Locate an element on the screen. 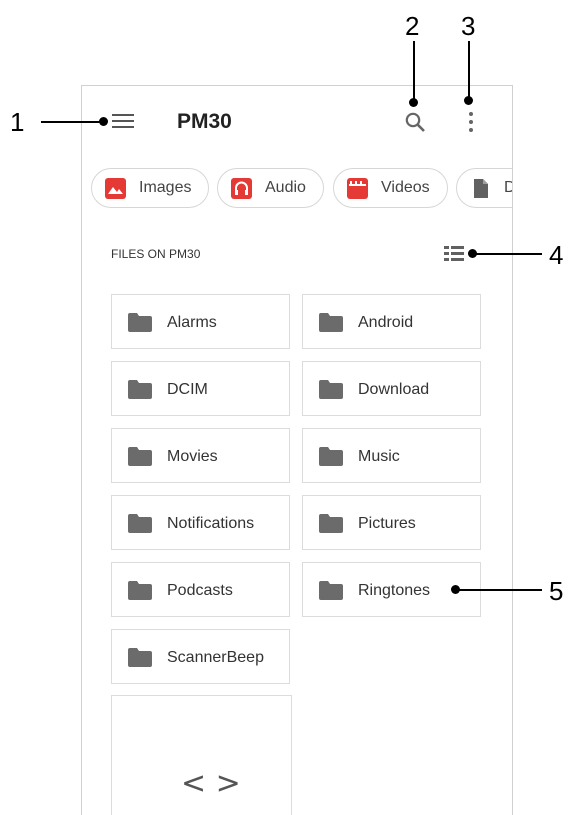 This screenshot has height=815, width=568. folder-name: ScannerBeep is located at coordinates (215, 657).